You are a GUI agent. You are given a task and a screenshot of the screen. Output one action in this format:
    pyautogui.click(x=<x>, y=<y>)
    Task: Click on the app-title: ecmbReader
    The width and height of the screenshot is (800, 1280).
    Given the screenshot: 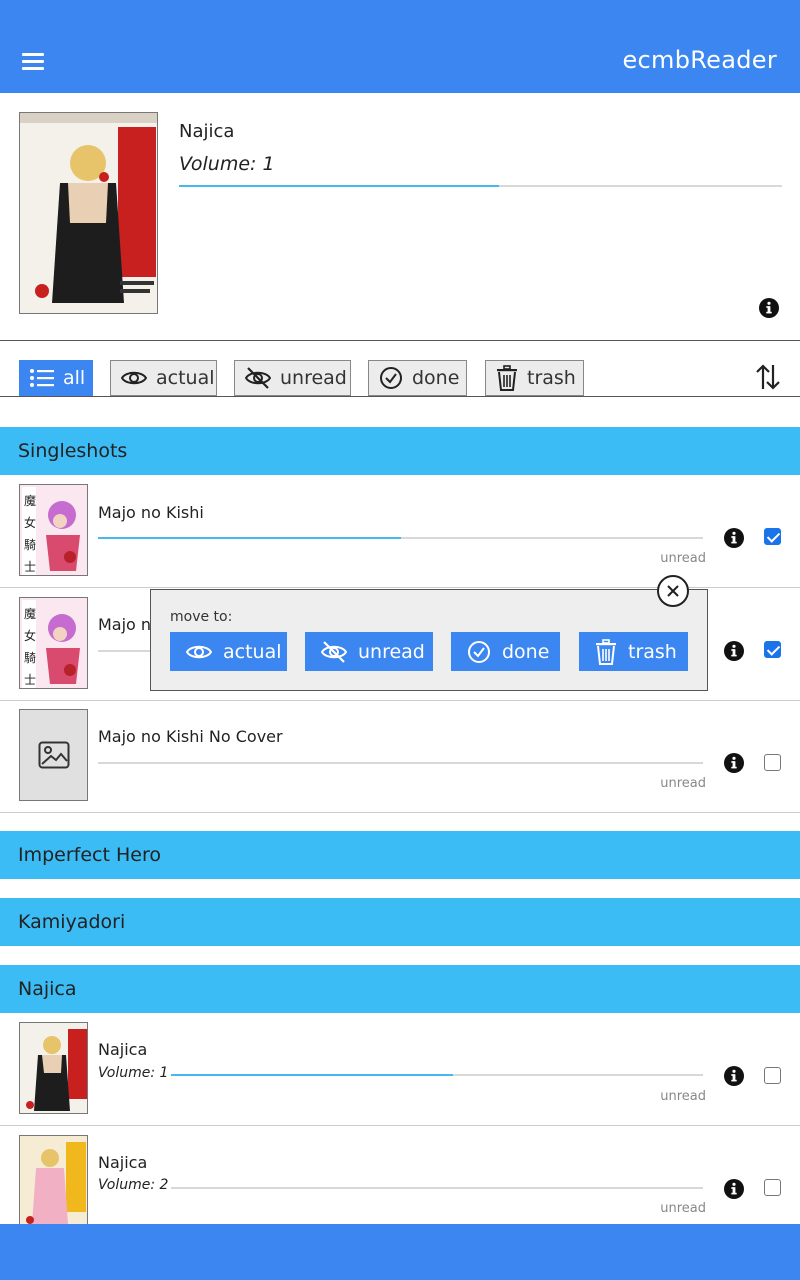 What is the action you would take?
    pyautogui.click(x=699, y=60)
    